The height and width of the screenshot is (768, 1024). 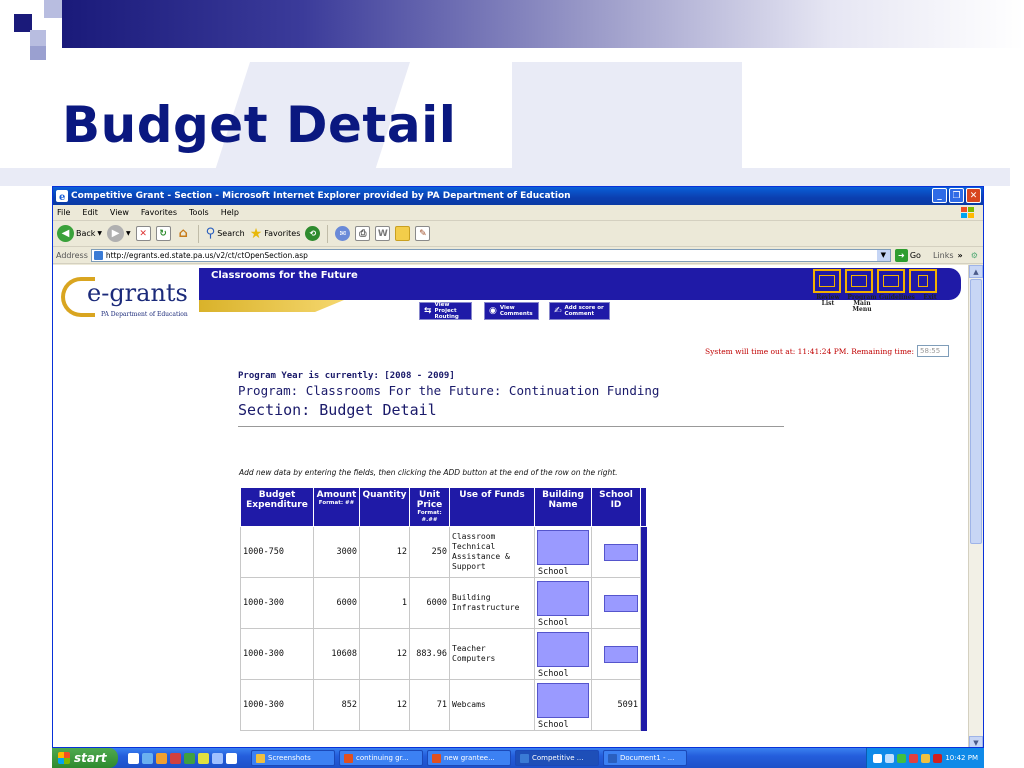 What do you see at coordinates (930, 304) in the screenshot?
I see `nav-exit: Exit` at bounding box center [930, 304].